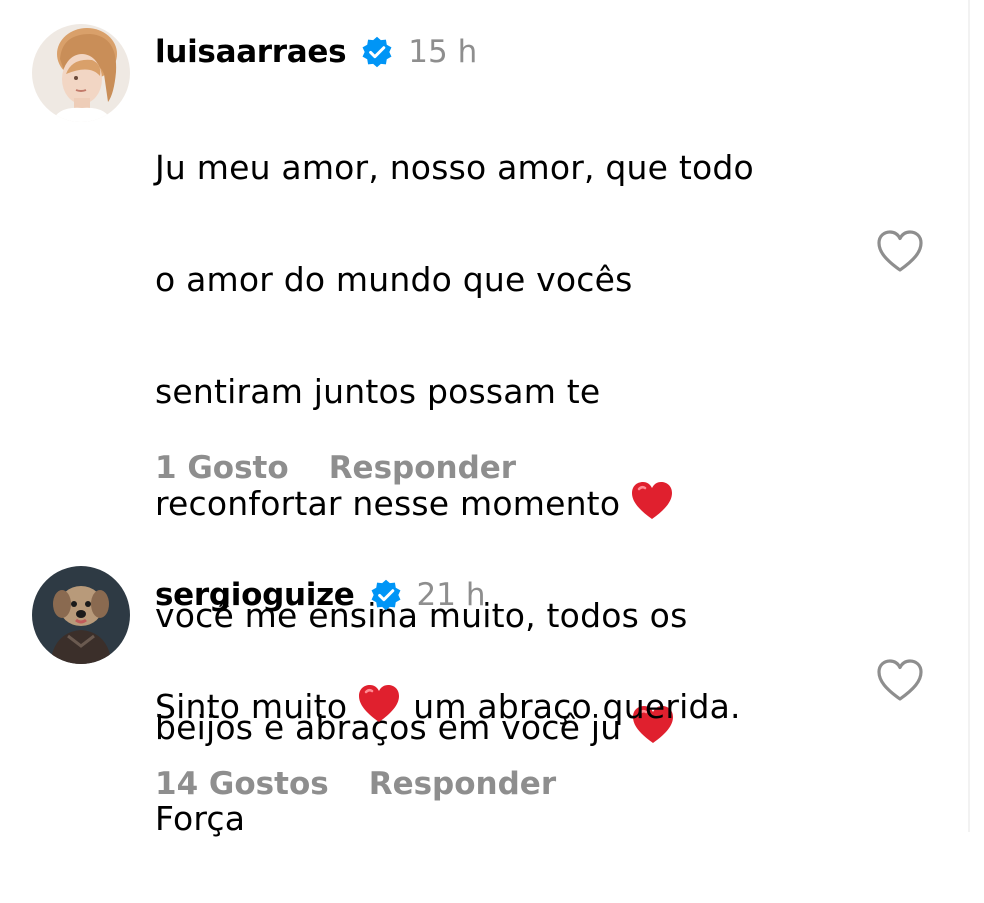 Image resolution: width=984 pixels, height=903 pixels. Describe the element at coordinates (969, 416) in the screenshot. I see `scroll-edge-divider` at that location.